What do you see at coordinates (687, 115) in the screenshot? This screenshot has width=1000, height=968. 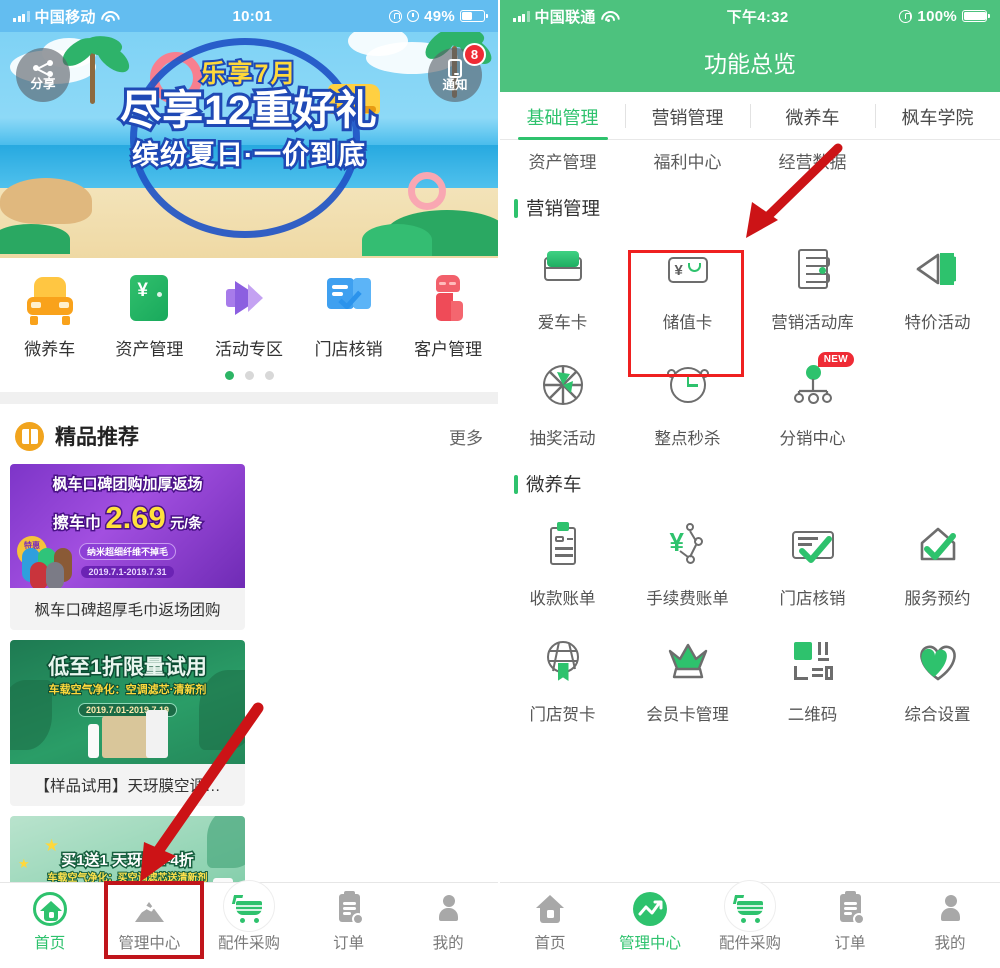 I see `tab-marketing-management: 营销管理` at bounding box center [687, 115].